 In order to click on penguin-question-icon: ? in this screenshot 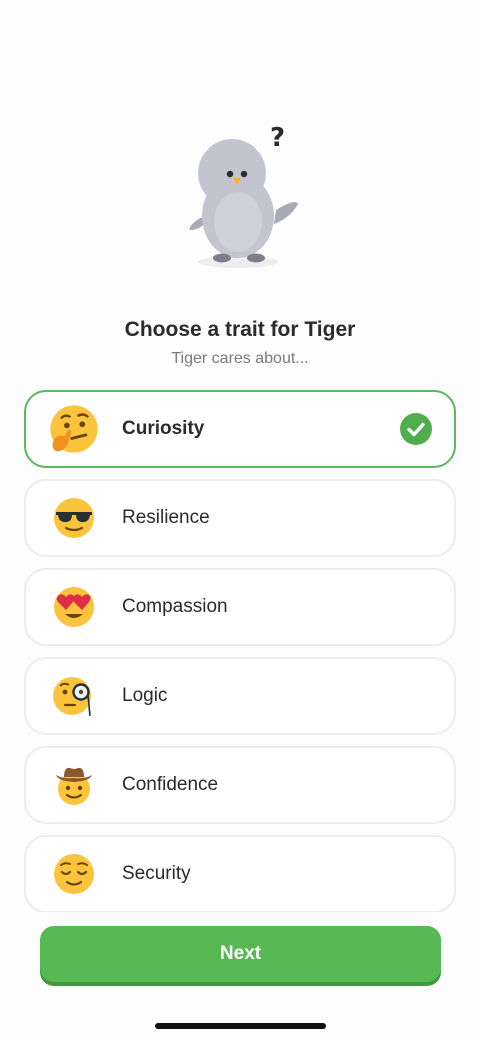, I will do `click(243, 195)`.